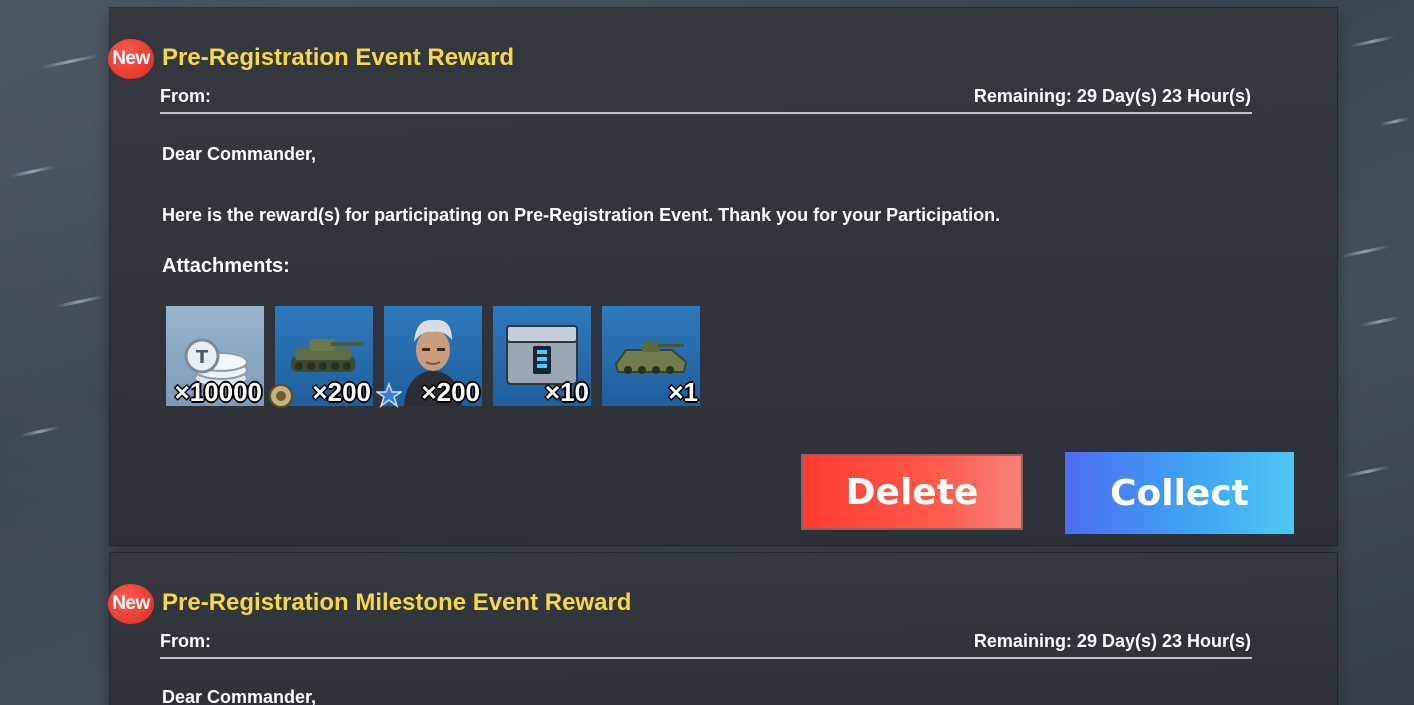 The height and width of the screenshot is (705, 1414). I want to click on gear-icon, so click(281, 396).